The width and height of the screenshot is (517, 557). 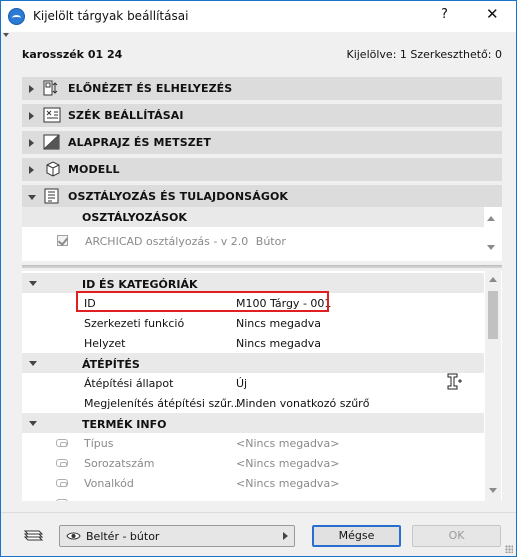 What do you see at coordinates (177, 536) in the screenshot?
I see `view-option-dropdown: Beltér - bútor` at bounding box center [177, 536].